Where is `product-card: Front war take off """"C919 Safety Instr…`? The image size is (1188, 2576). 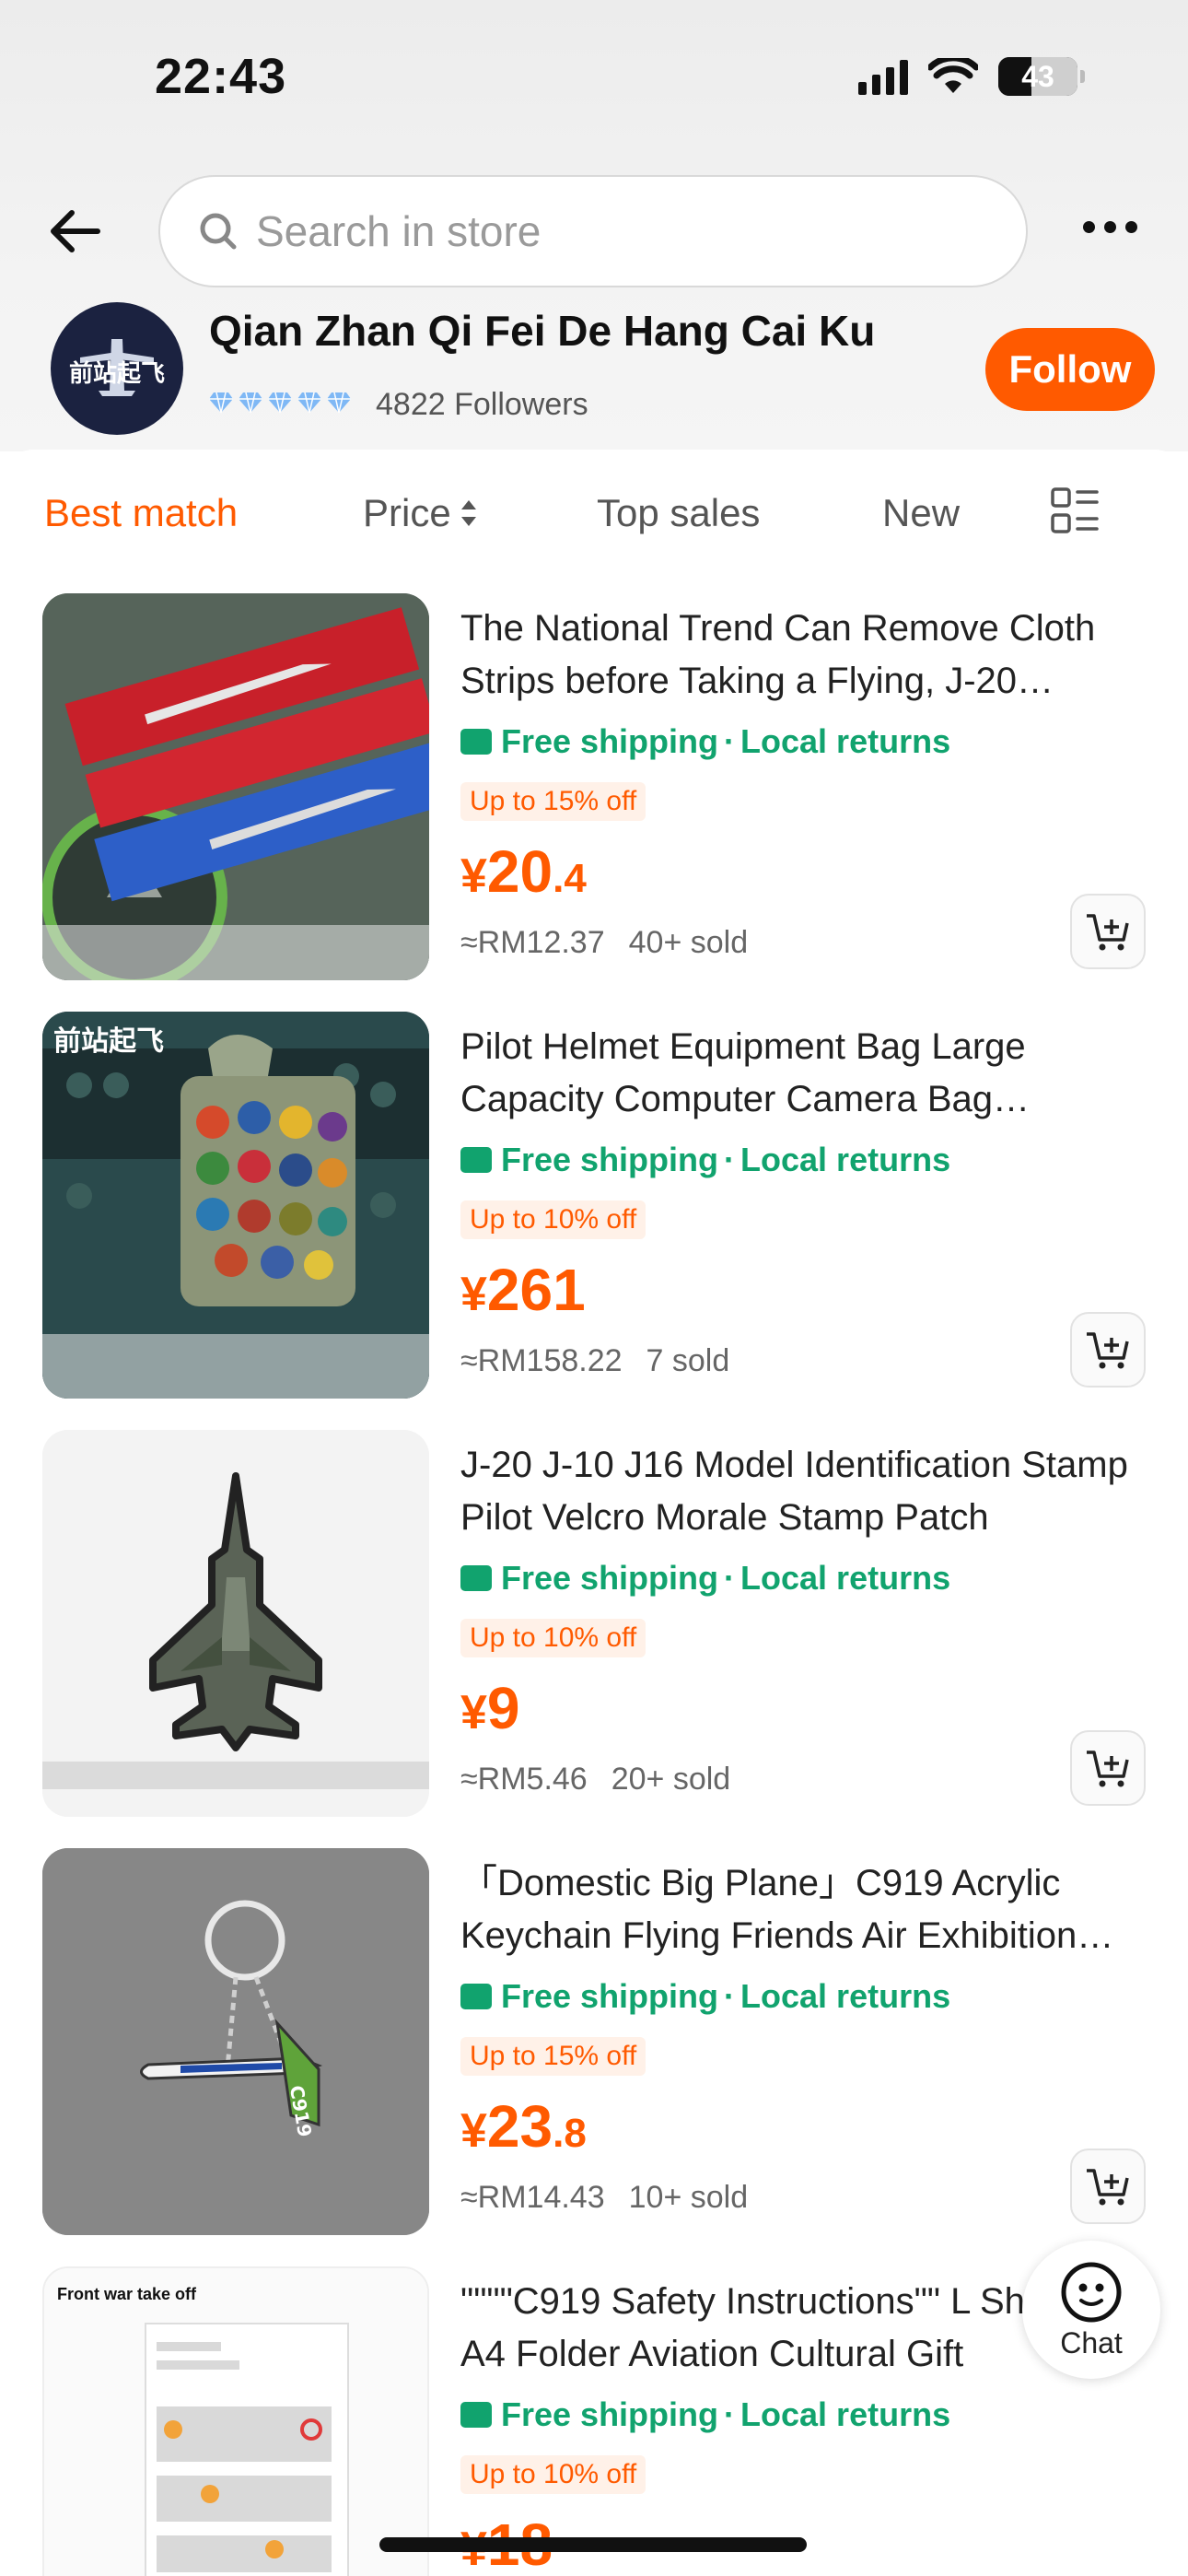 product-card: Front war take off """"C919 Safety Instr… is located at coordinates (594, 2421).